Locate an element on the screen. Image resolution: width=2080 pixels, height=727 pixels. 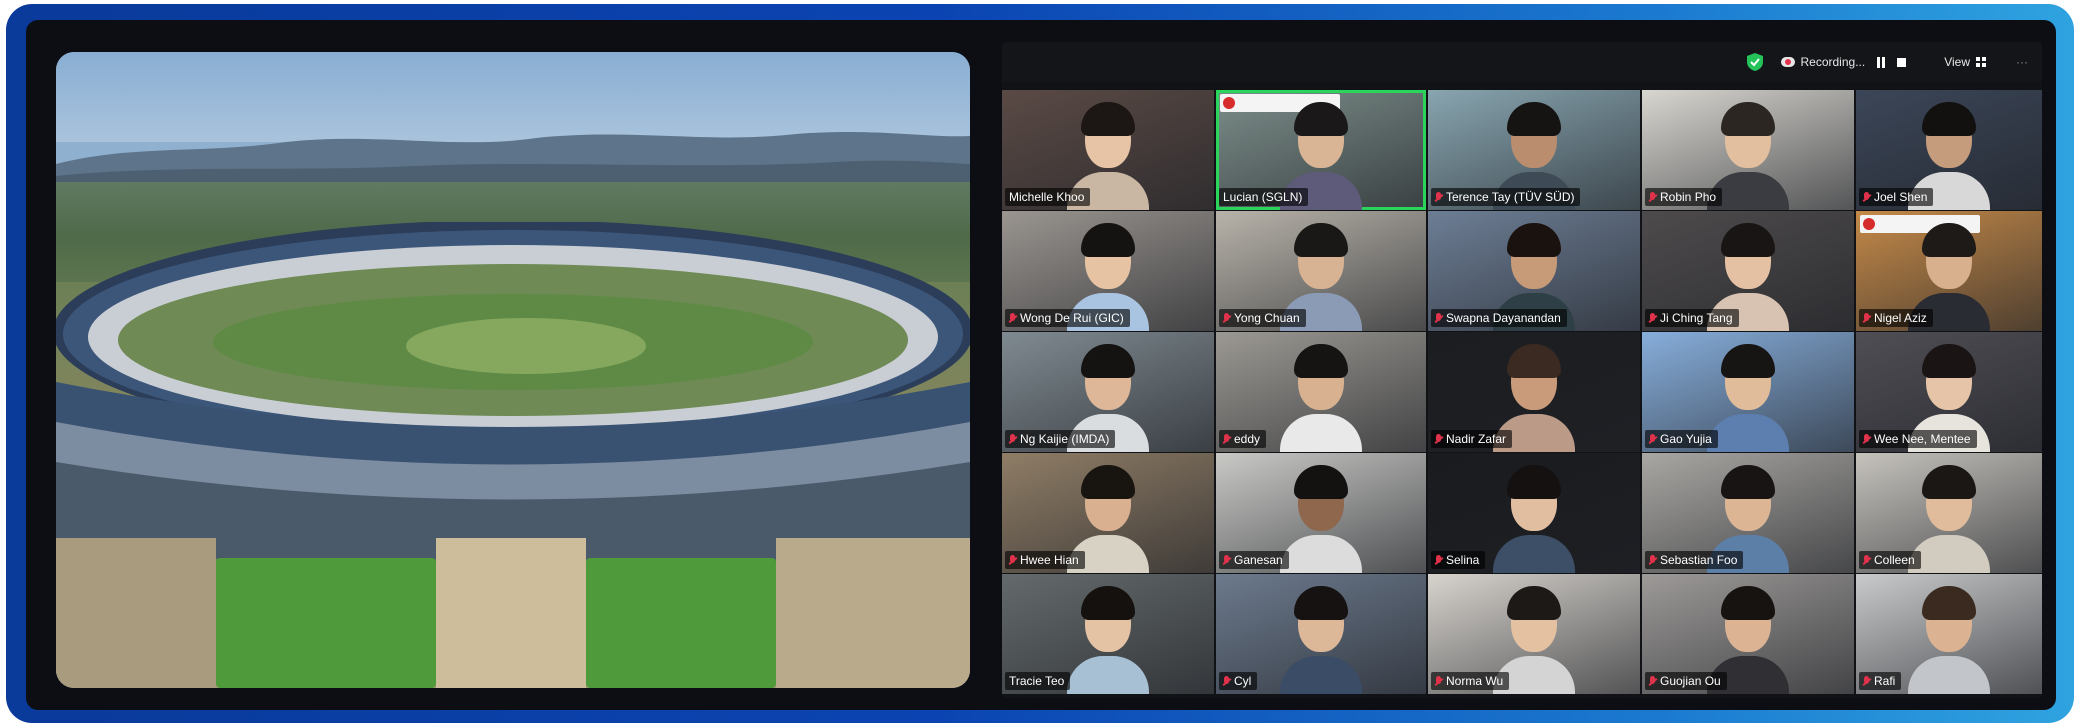
participant-name: Cyl is located at coordinates (1243, 681).